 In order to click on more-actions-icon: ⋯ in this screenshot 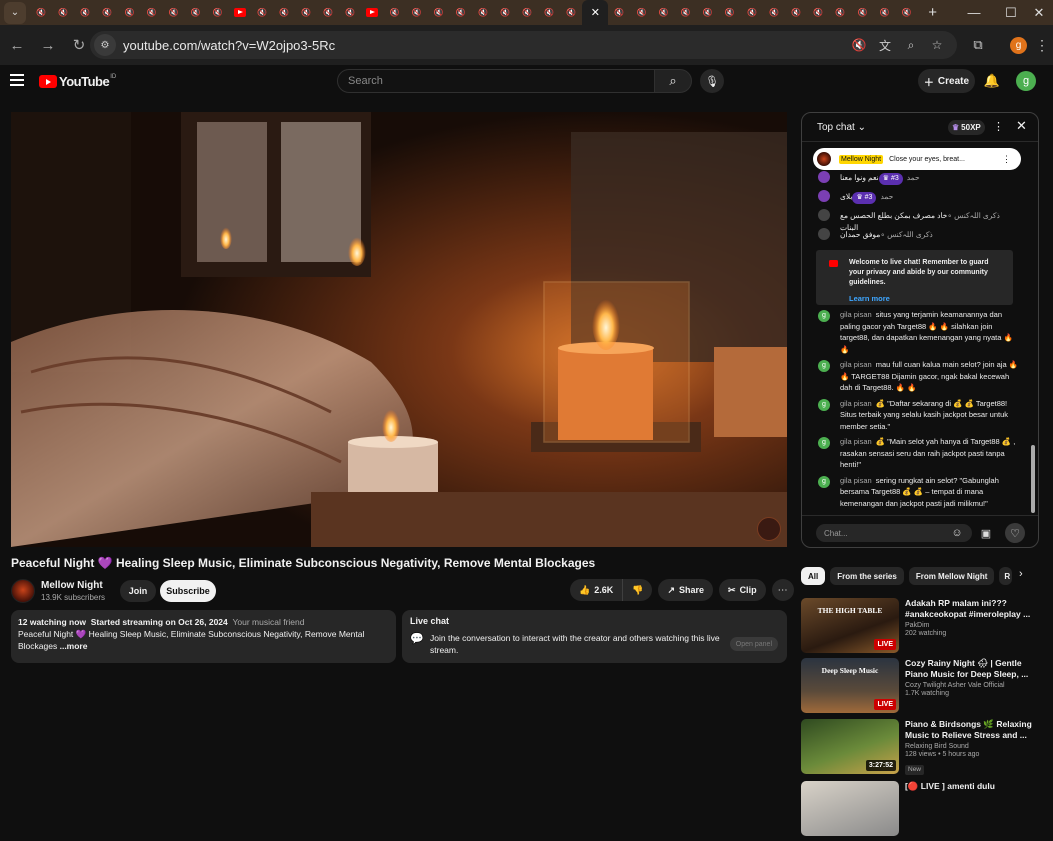, I will do `click(782, 590)`.